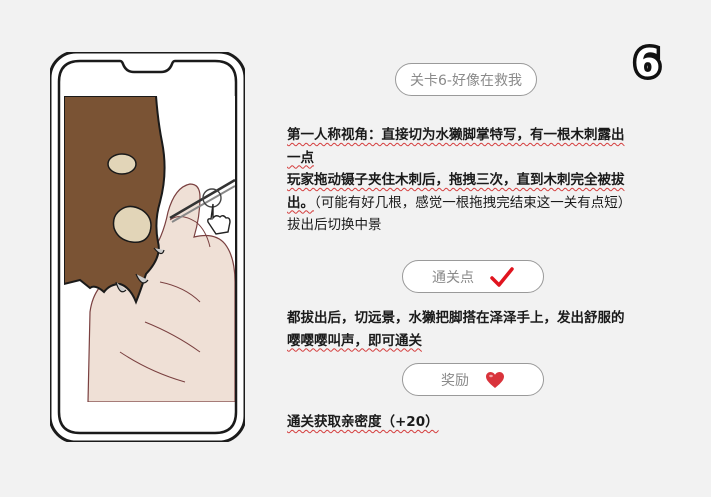 The height and width of the screenshot is (497, 711). Describe the element at coordinates (354, 340) in the screenshot. I see `clear-description-line-2: 嘤嘤嘤叫声，即可通关` at that location.